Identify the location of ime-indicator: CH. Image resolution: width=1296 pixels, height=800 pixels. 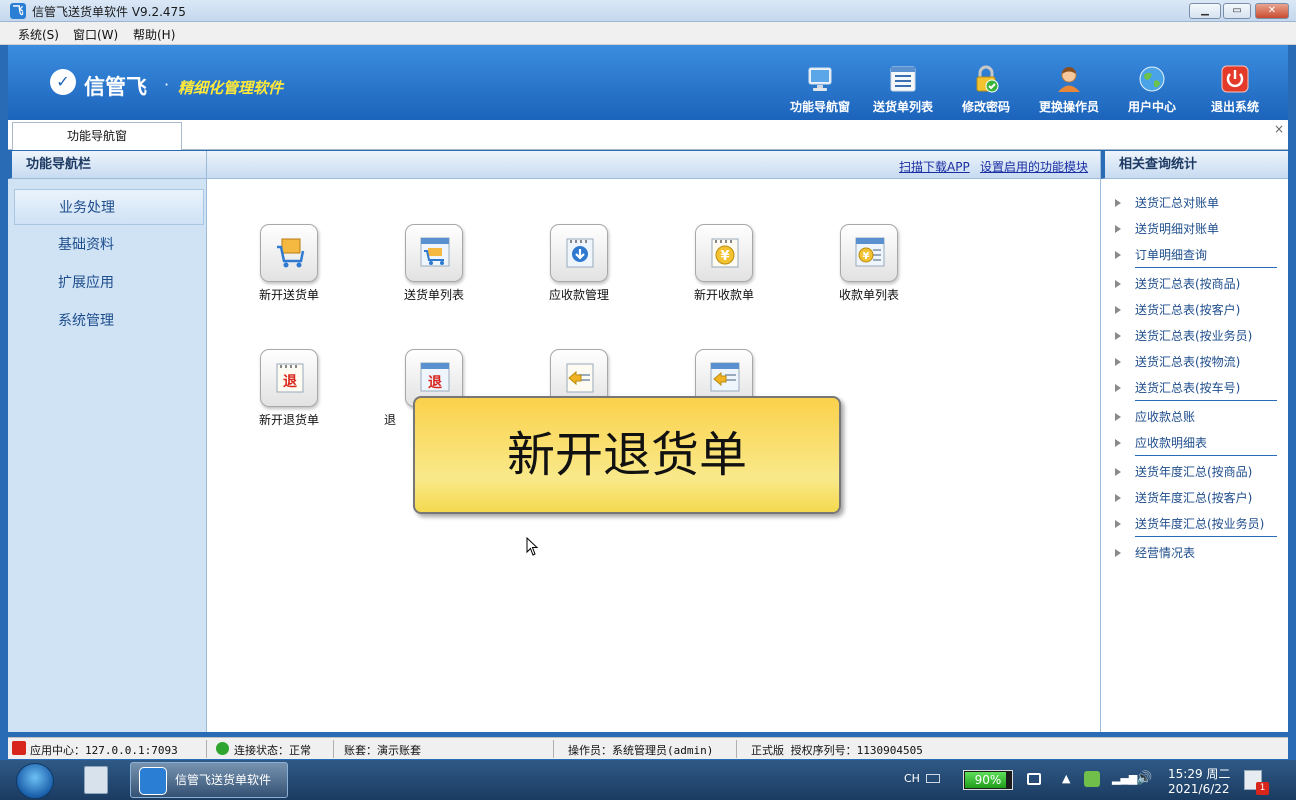
(912, 778).